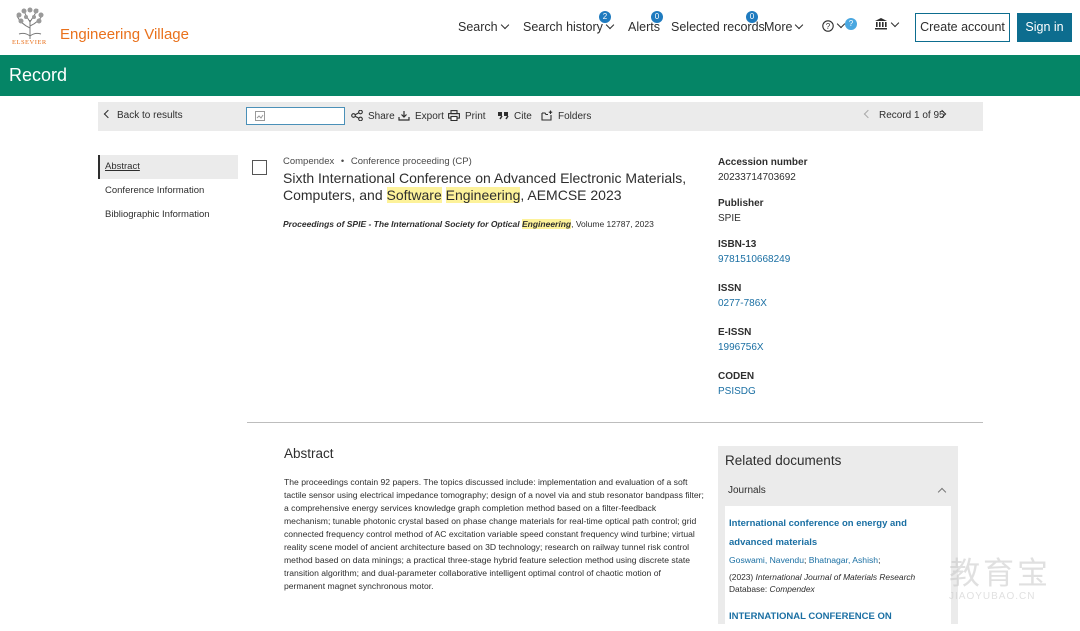 This screenshot has height=631, width=1080. I want to click on select-record-checkbox, so click(259, 167).